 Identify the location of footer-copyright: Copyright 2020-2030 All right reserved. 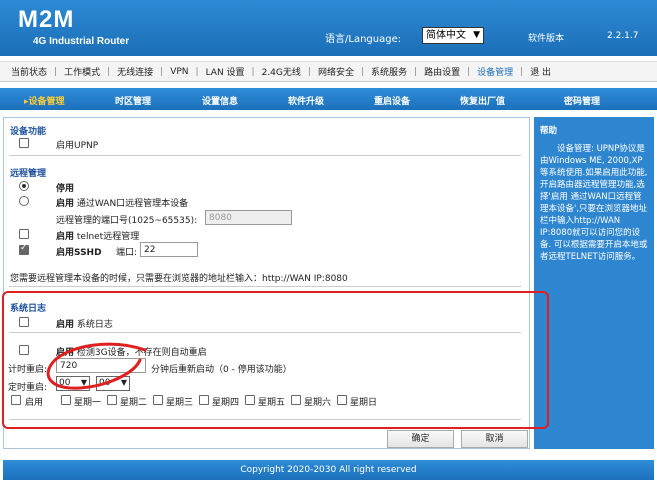
(328, 470).